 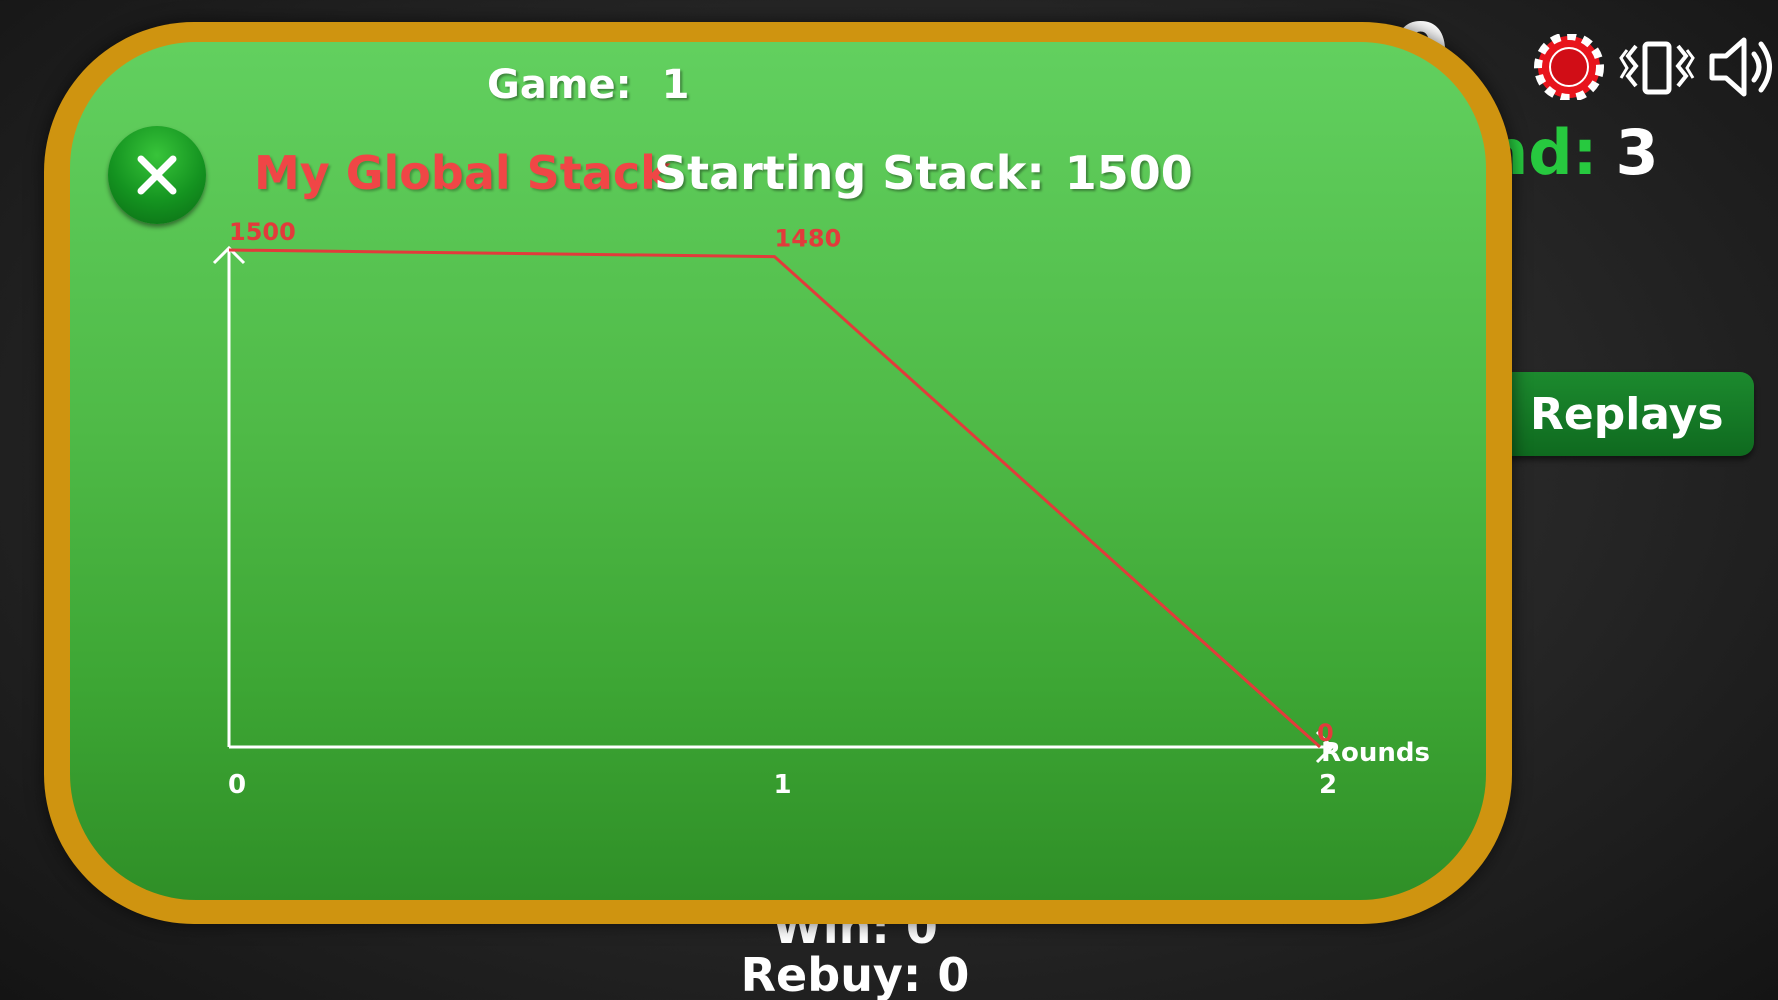 I want to click on x-axis-label: Rounds, so click(x=1375, y=753).